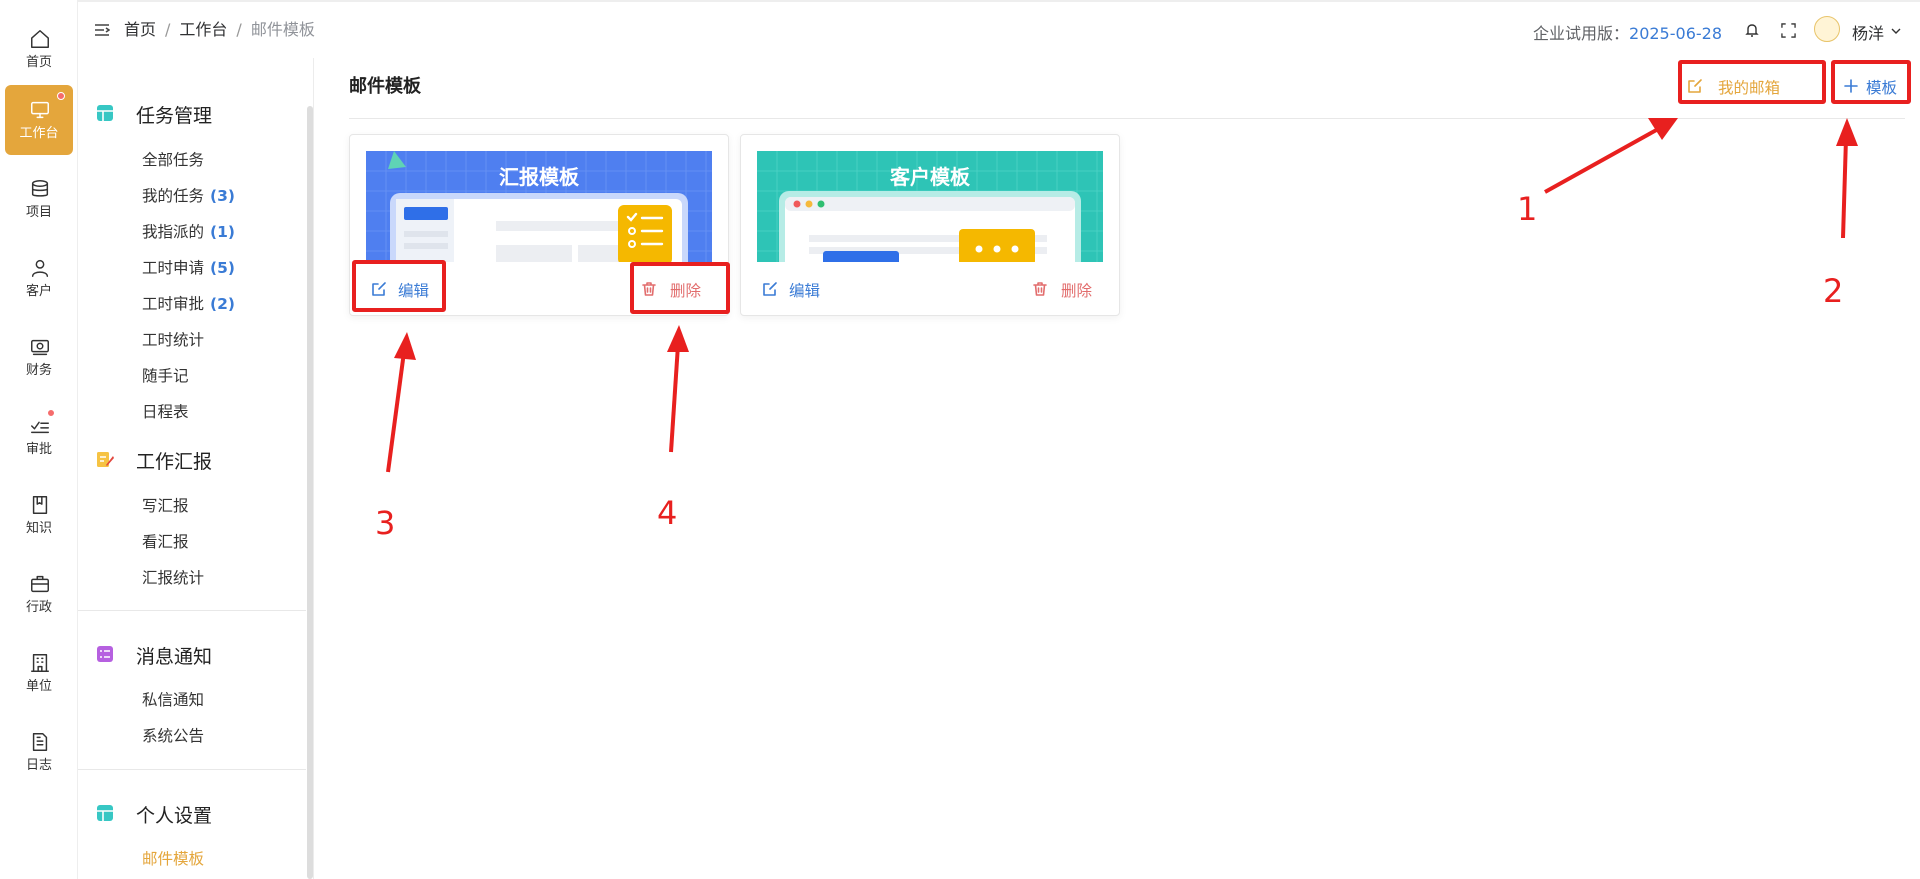 The image size is (1920, 879). I want to click on template-name: 客户模板, so click(930, 177).